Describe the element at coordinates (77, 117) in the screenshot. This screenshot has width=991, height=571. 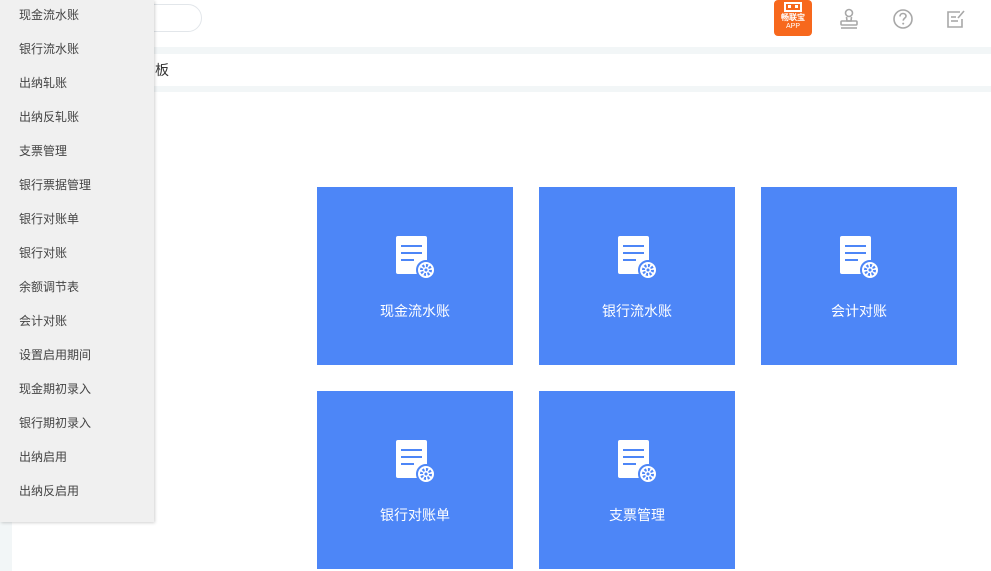
I see `menu-item-cashier-reopen: 出纳反轧账` at that location.